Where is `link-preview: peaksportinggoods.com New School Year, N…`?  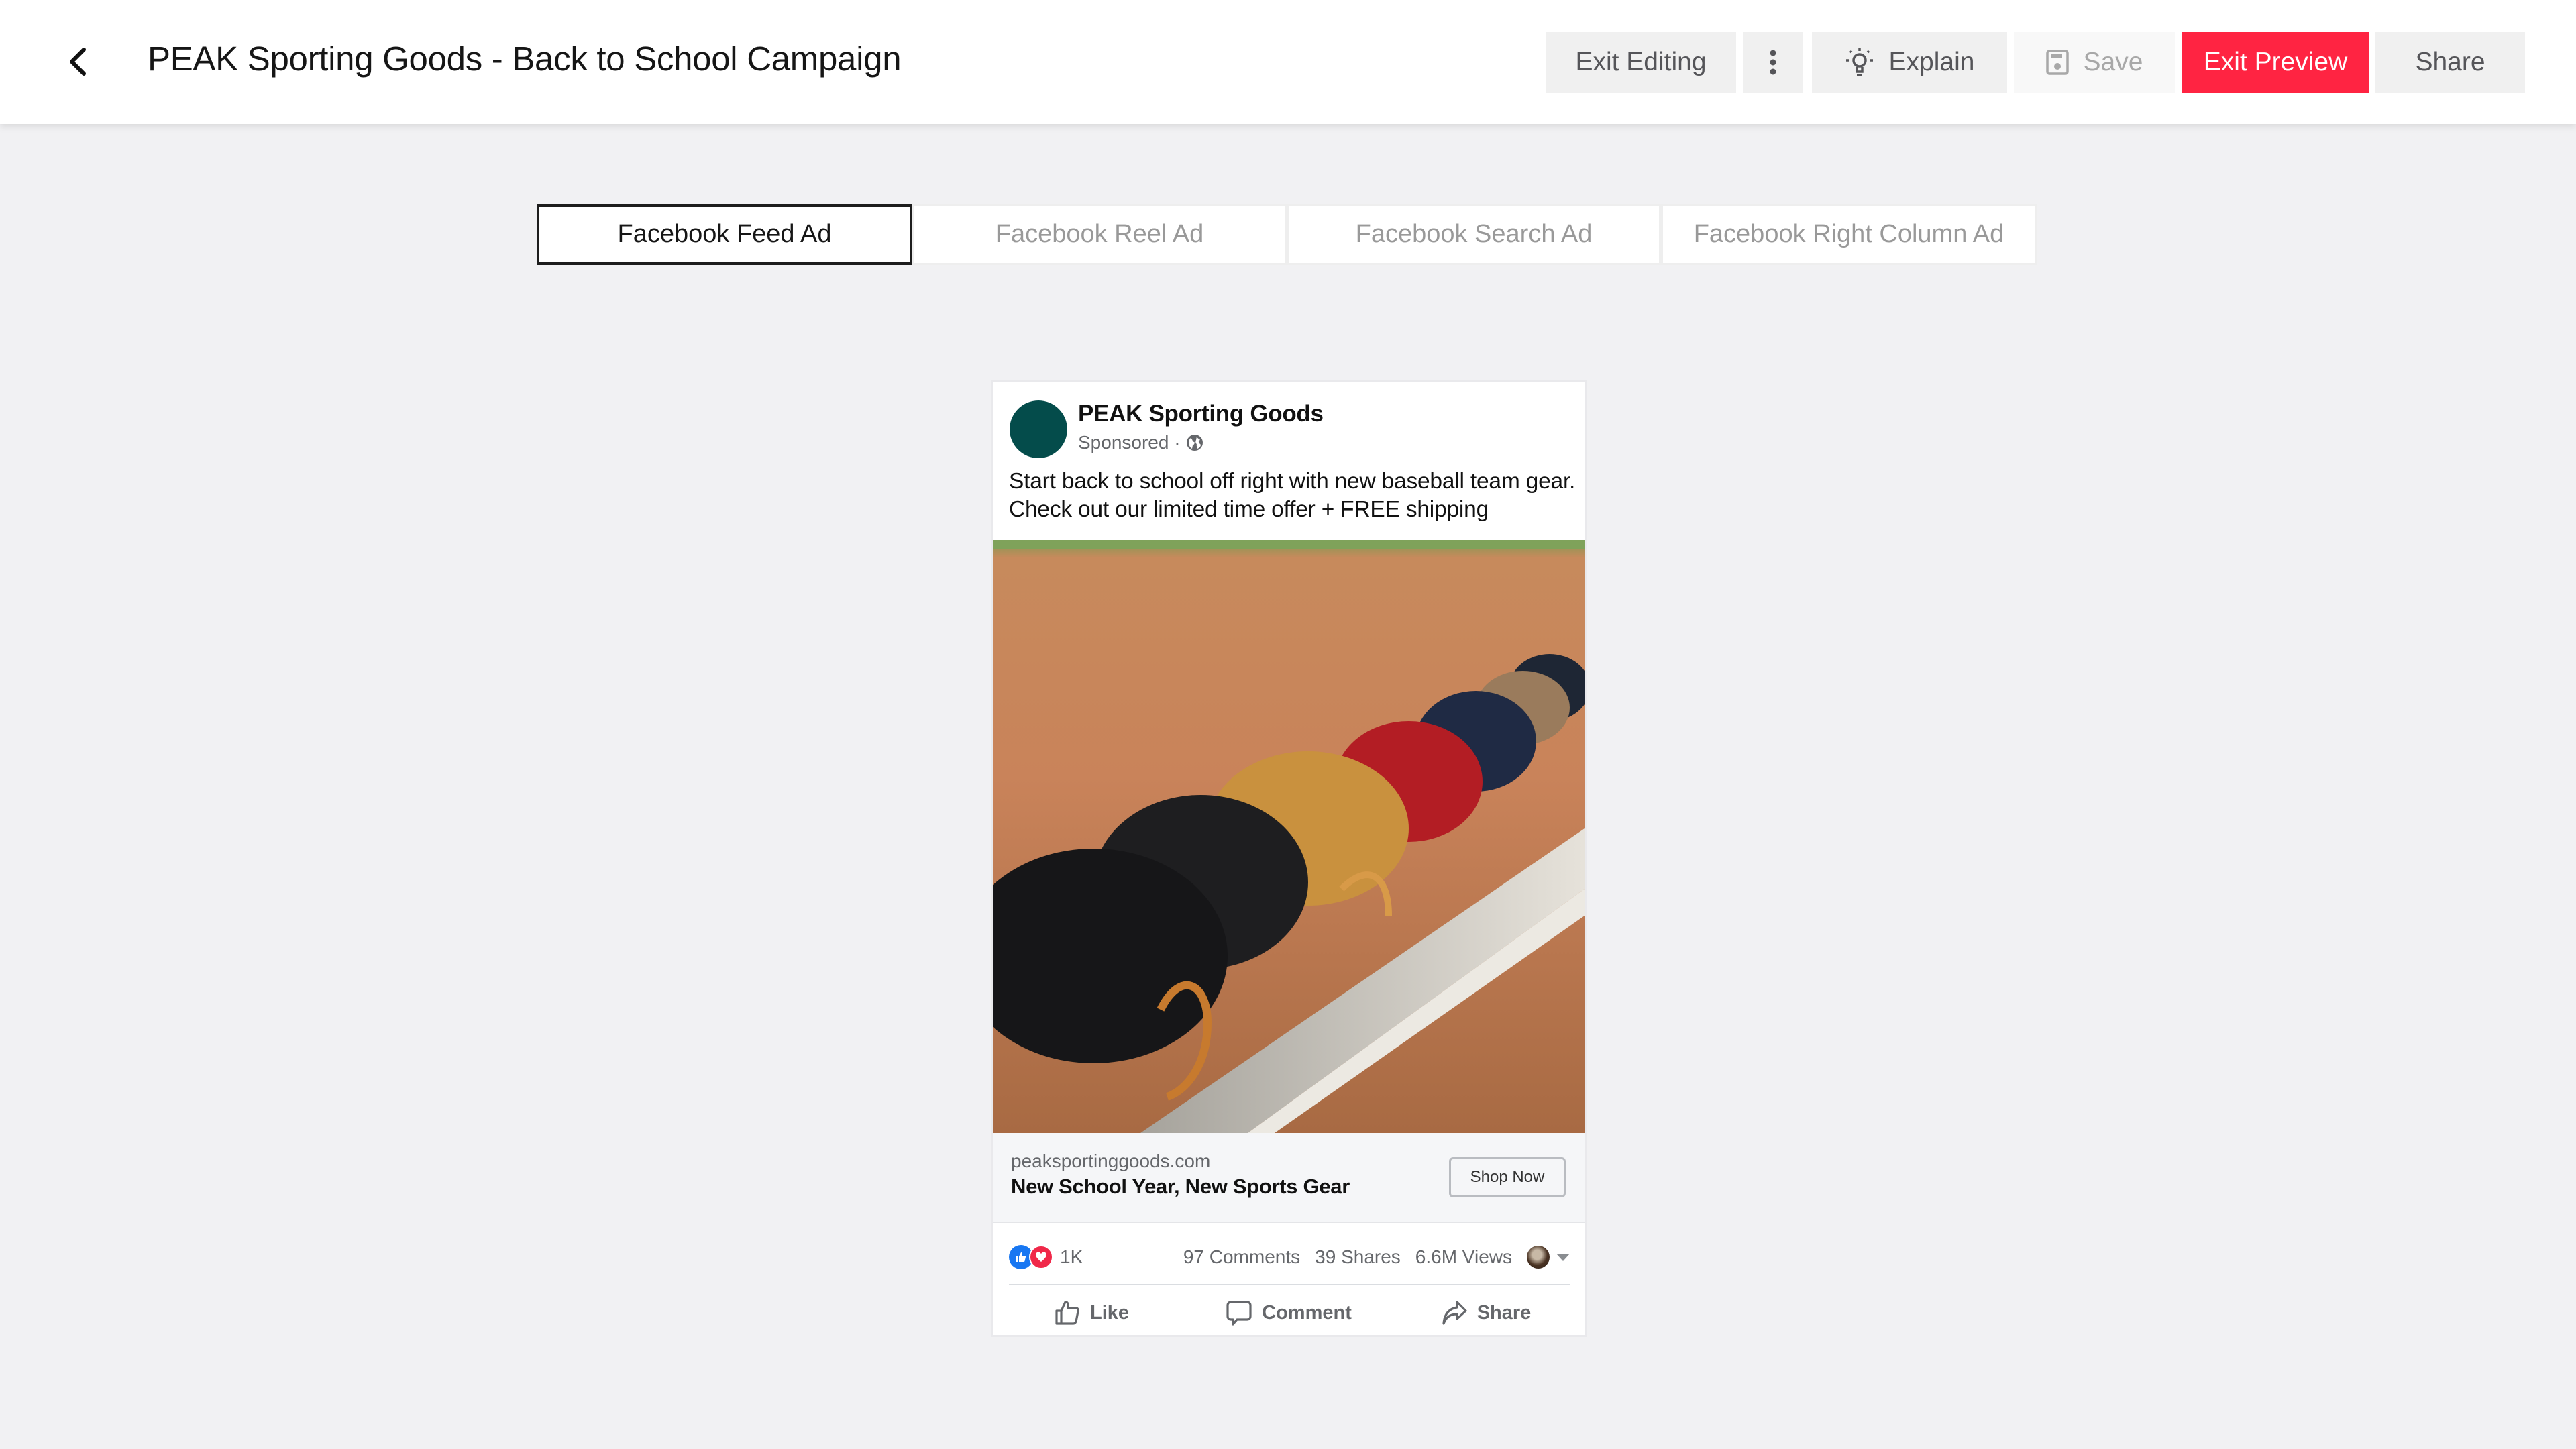 link-preview: peaksportinggoods.com New School Year, N… is located at coordinates (1289, 1178).